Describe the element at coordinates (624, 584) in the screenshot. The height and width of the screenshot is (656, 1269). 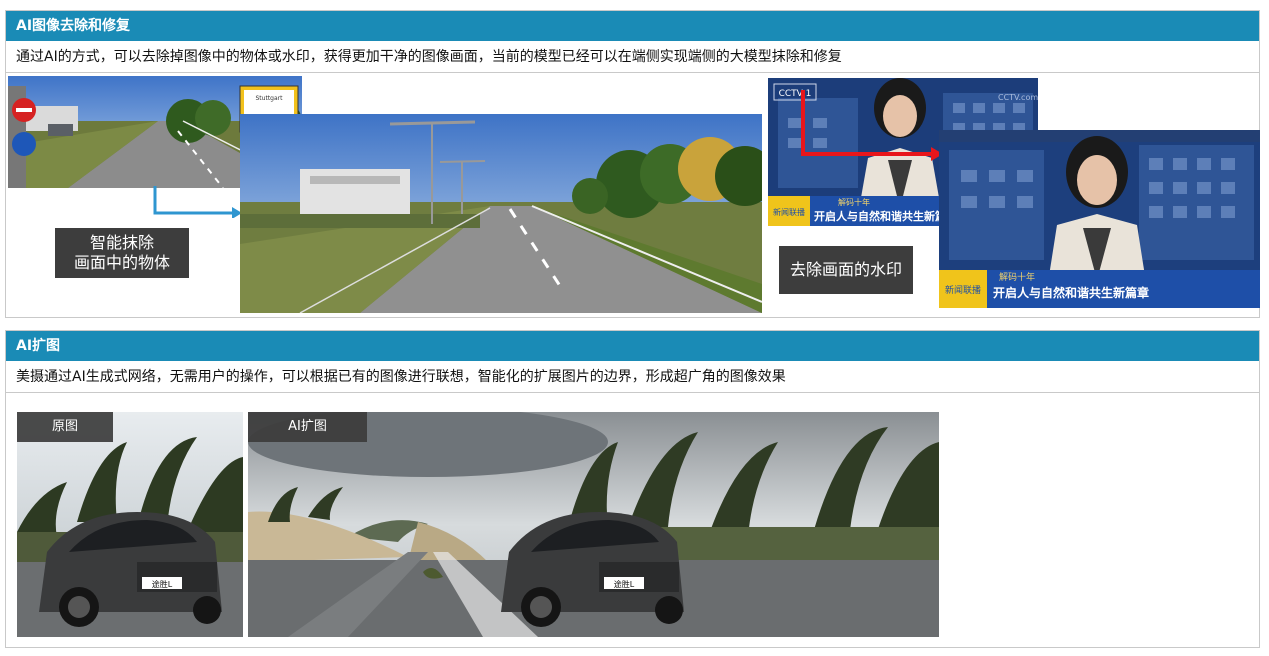
I see `plate-text-expanded: 途胜L` at that location.